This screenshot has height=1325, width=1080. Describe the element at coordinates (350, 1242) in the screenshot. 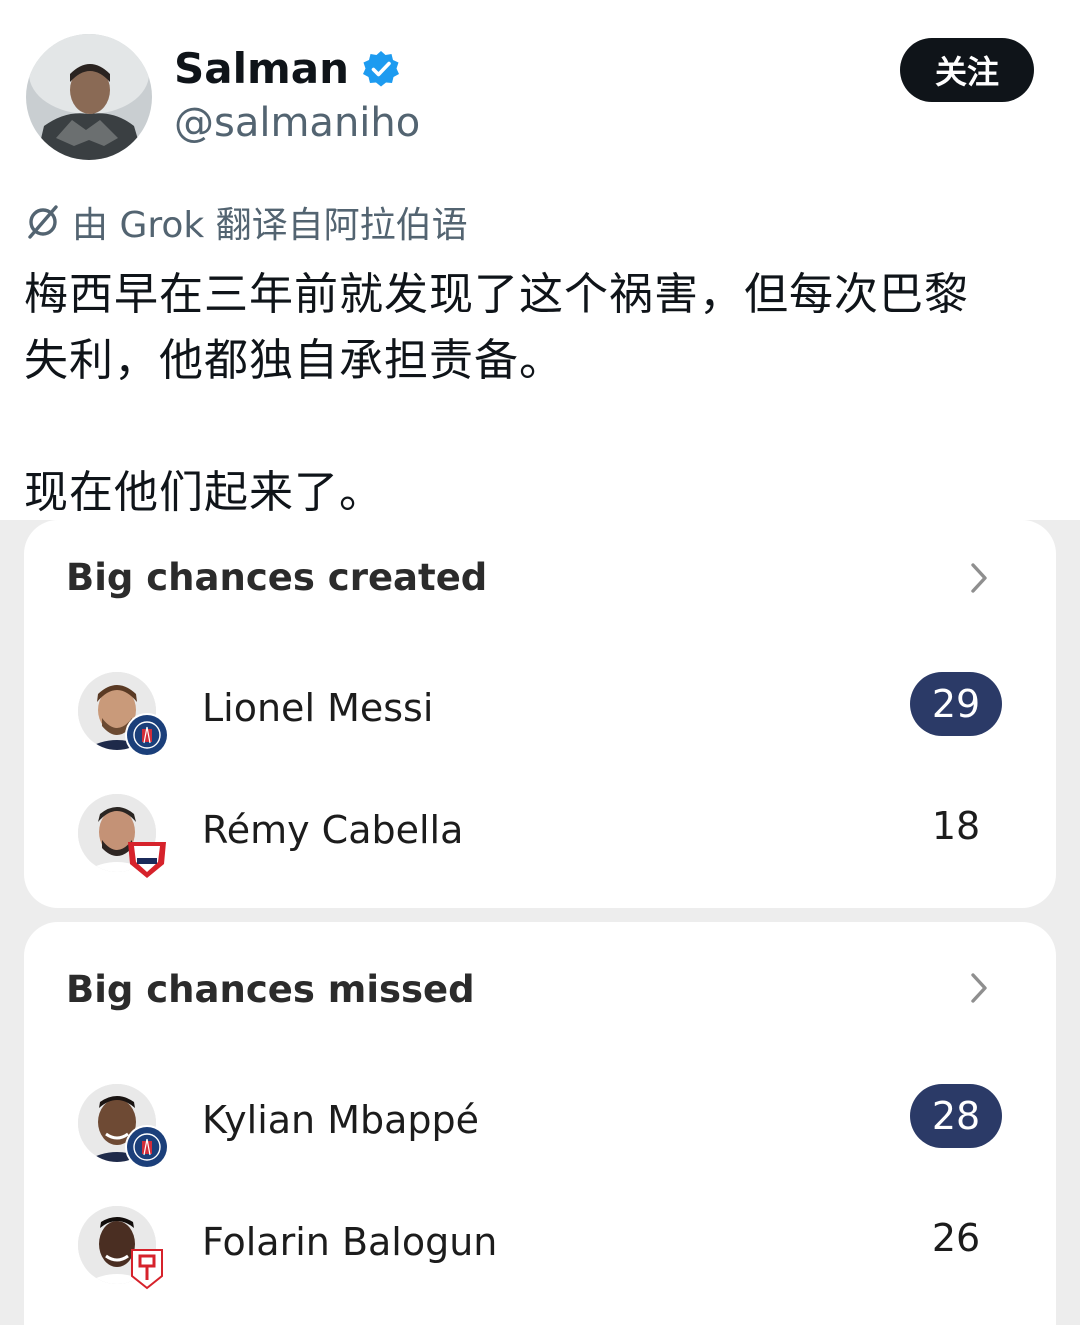

I see `player-name: Folarin Balogun` at that location.